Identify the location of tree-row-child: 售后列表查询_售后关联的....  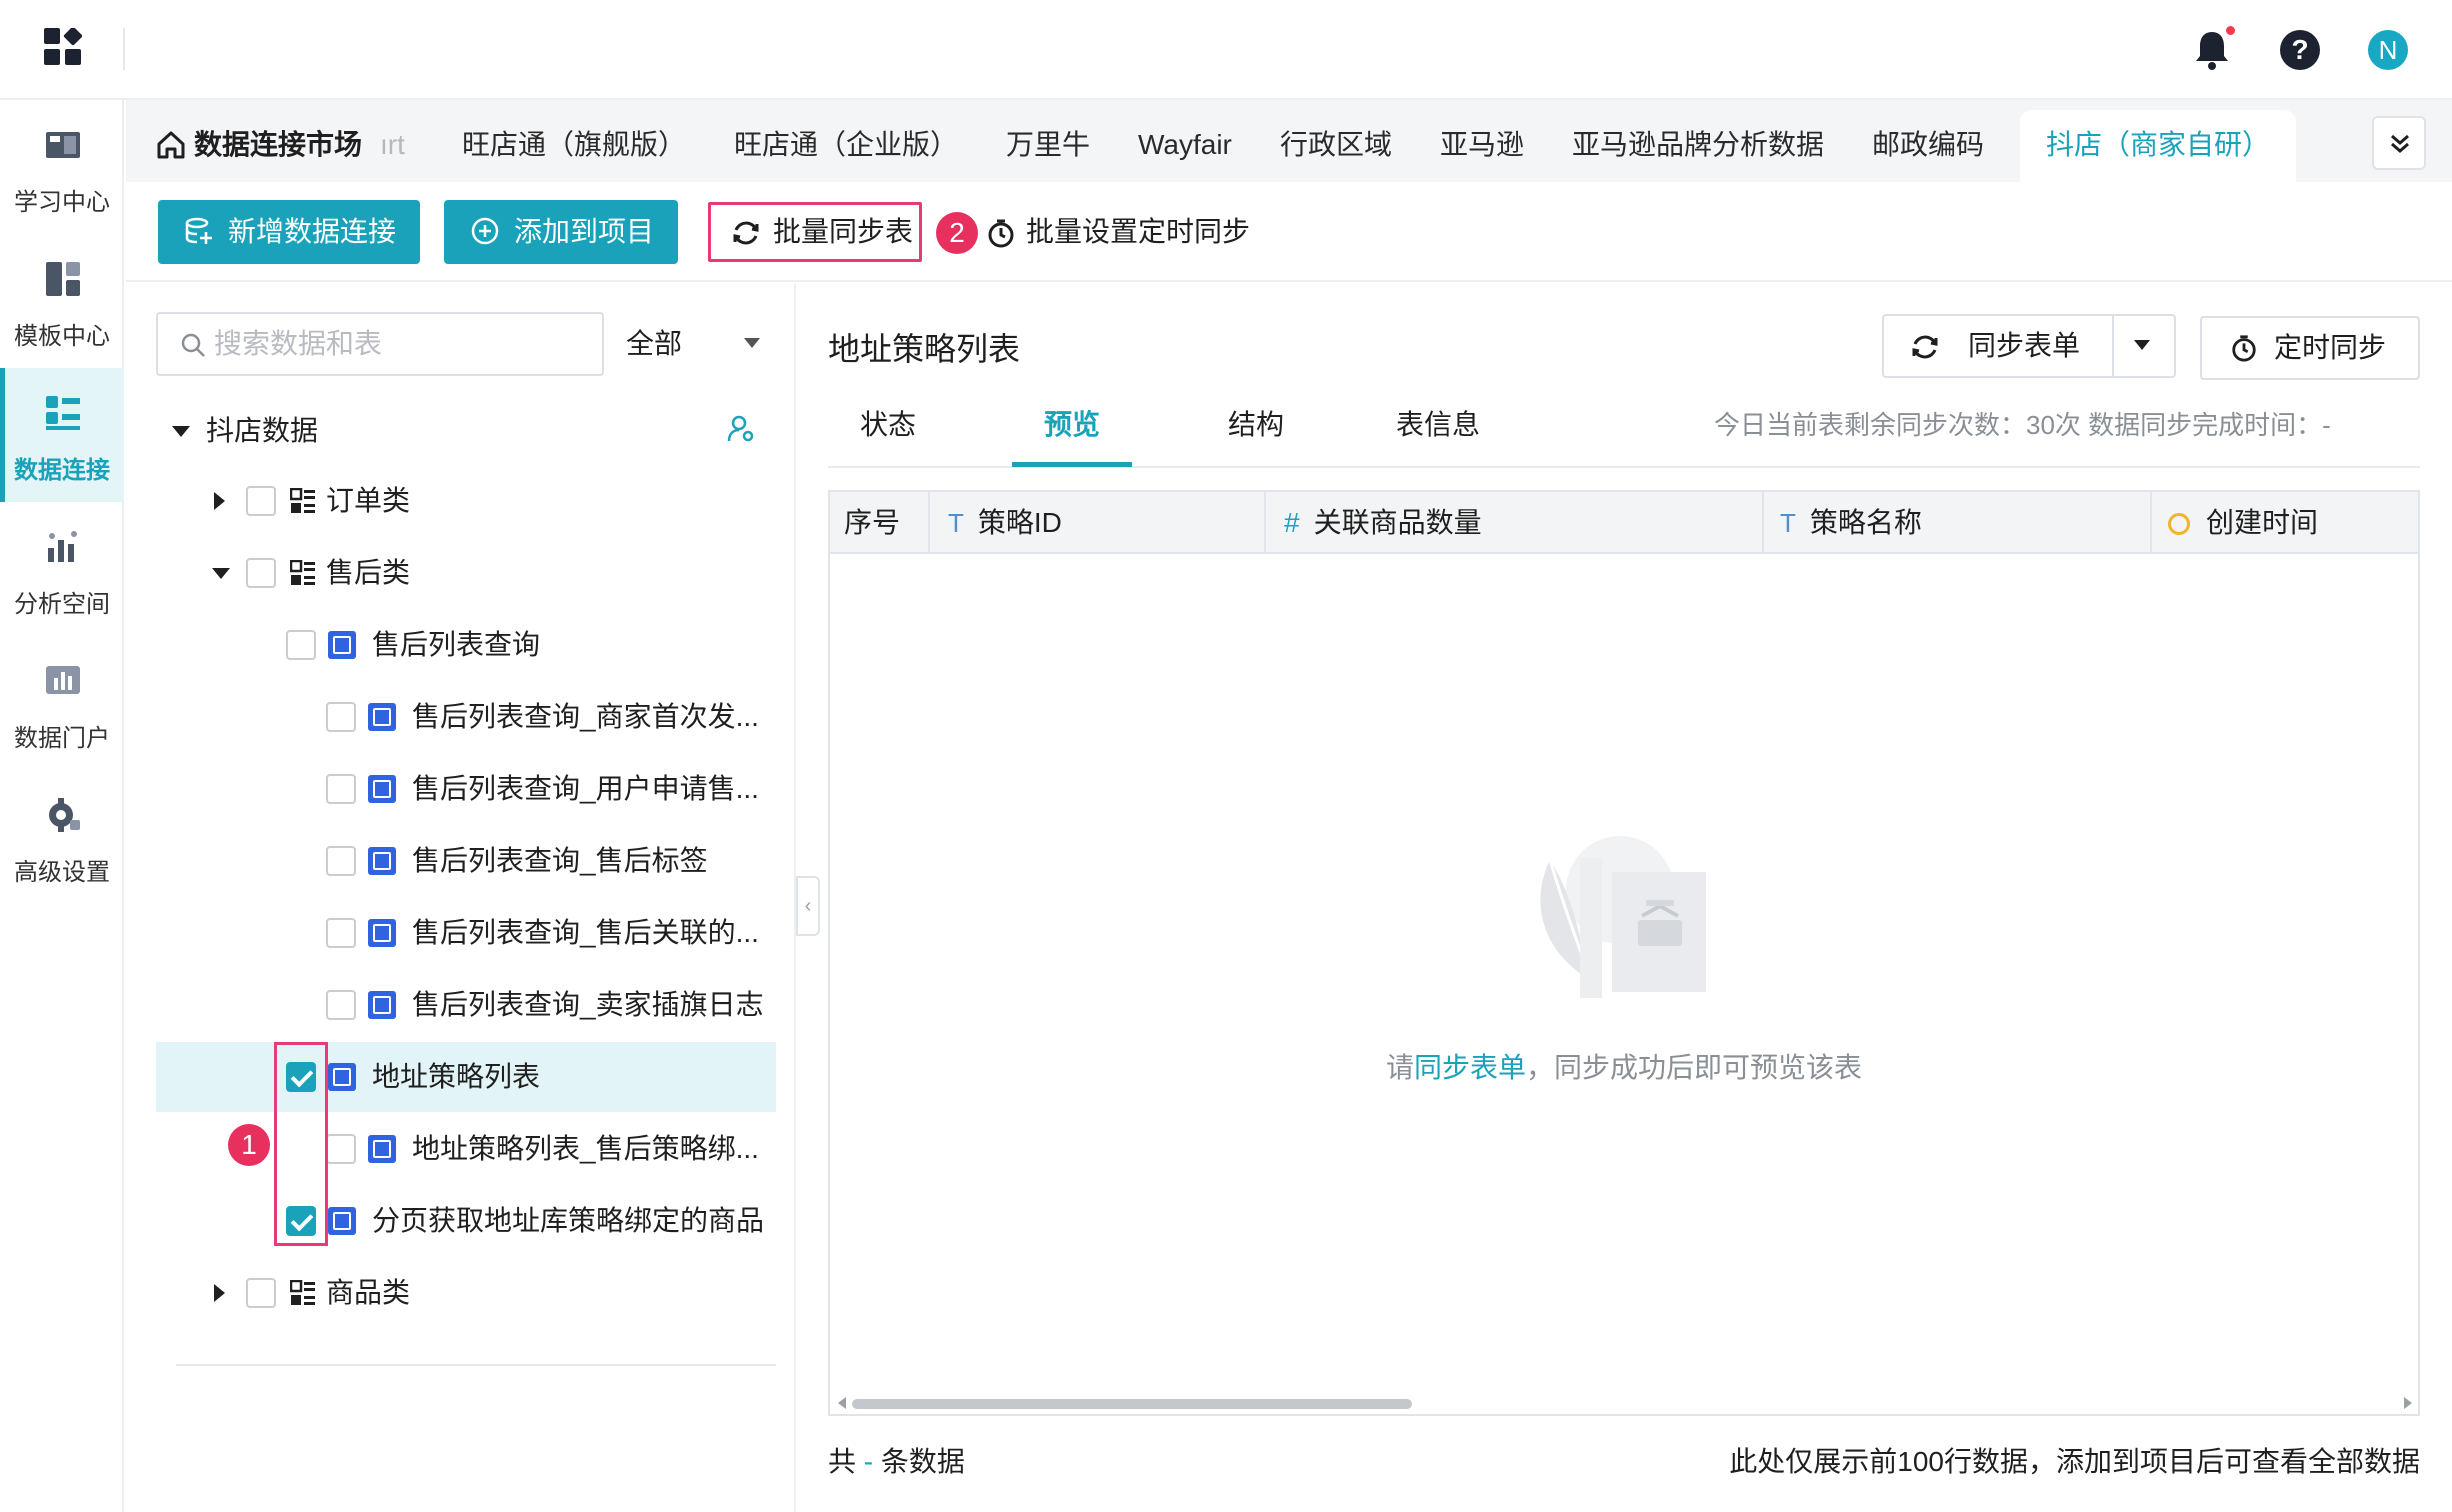
(466, 933).